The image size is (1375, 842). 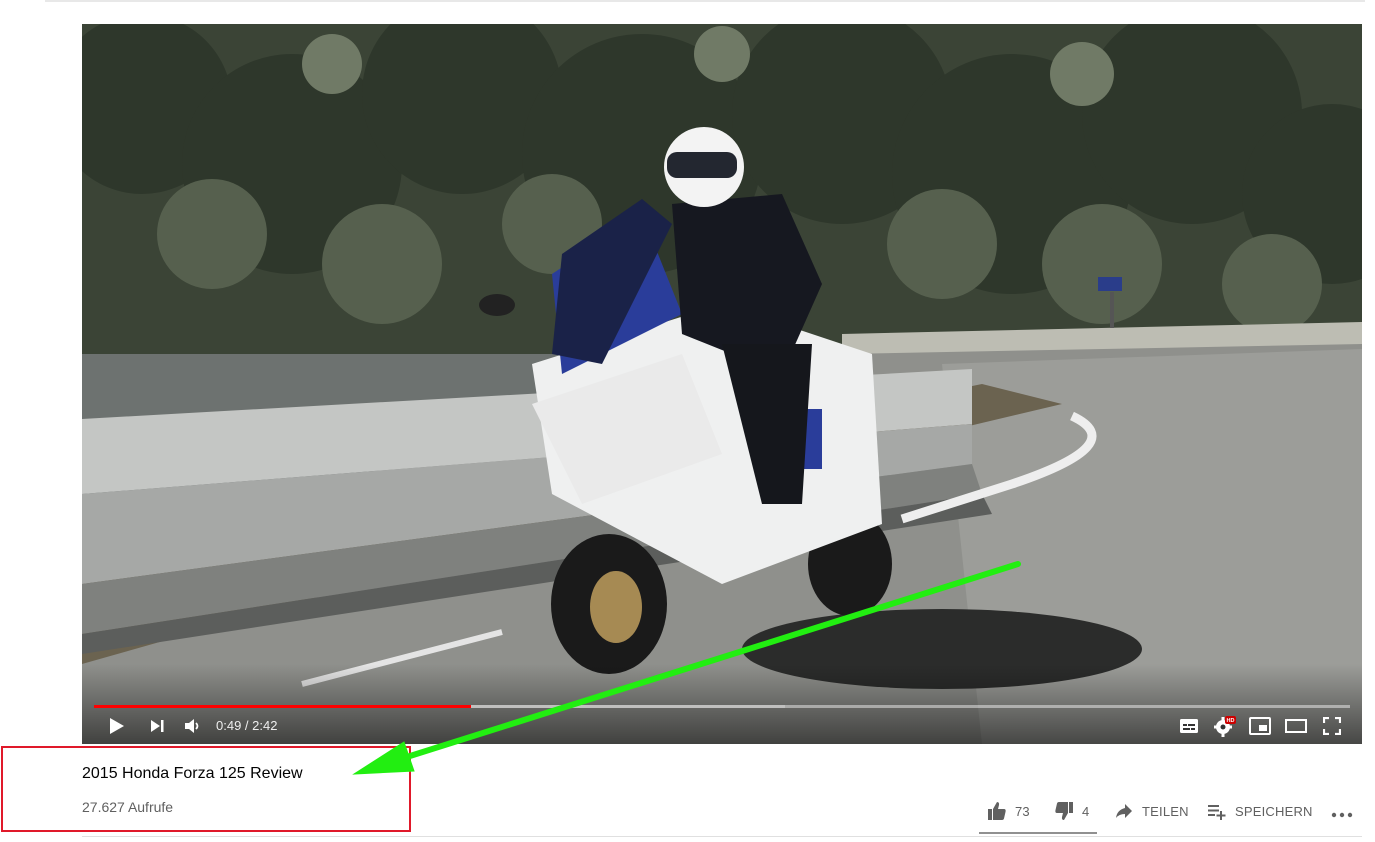 What do you see at coordinates (1342, 815) in the screenshot?
I see `more-horizontal-icon` at bounding box center [1342, 815].